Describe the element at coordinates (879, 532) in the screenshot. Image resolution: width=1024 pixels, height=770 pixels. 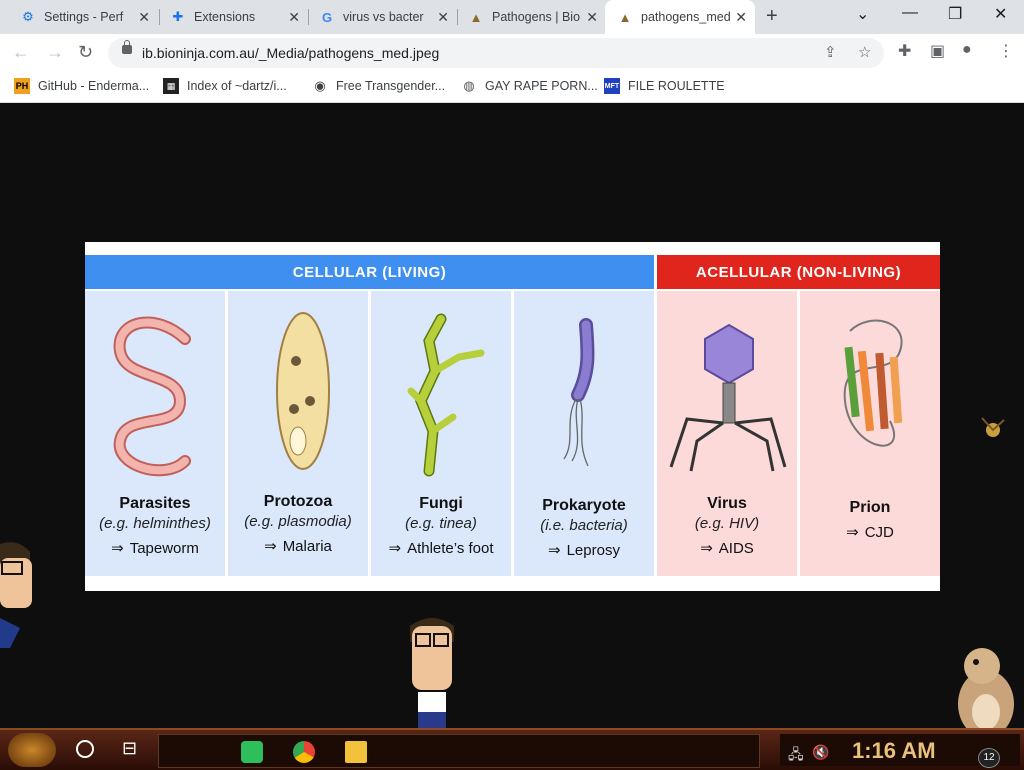
I see `disease-label: CJD` at that location.